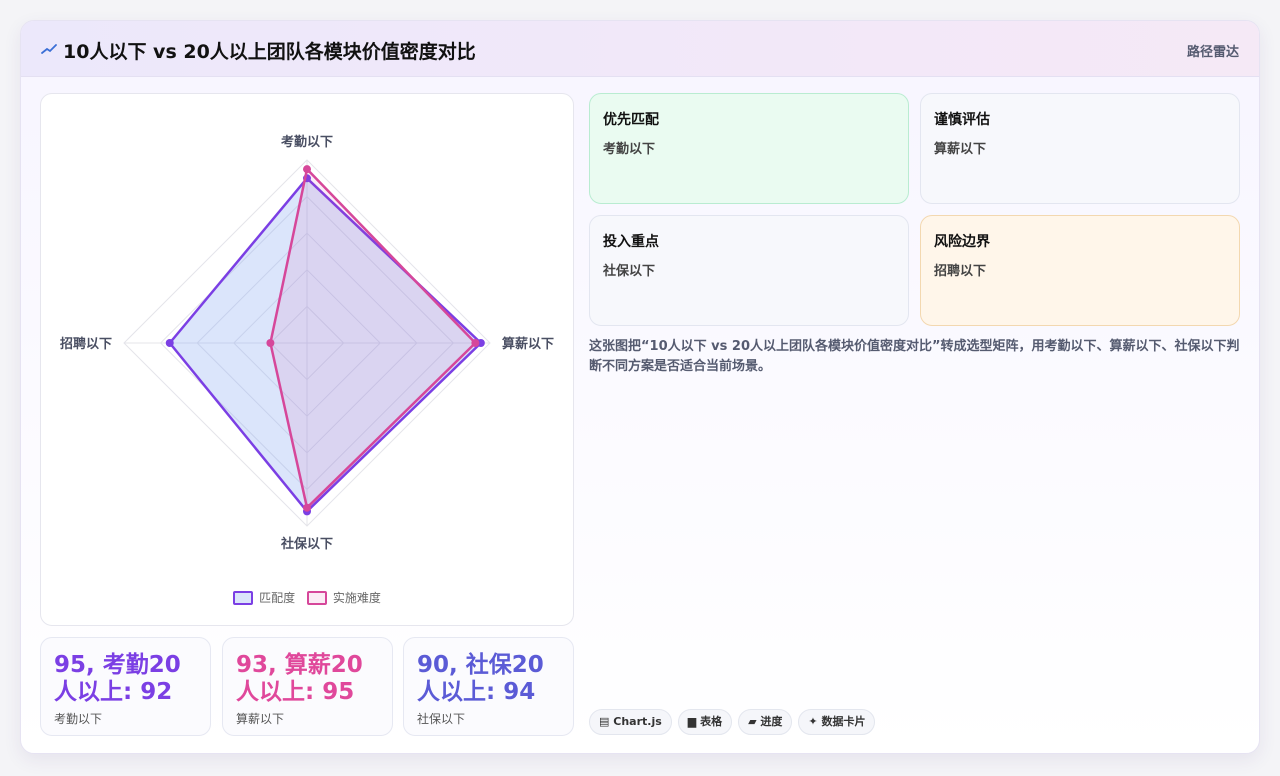 The width and height of the screenshot is (1280, 776). Describe the element at coordinates (629, 149) in the screenshot. I see `tile-sub: 考勤以下` at that location.